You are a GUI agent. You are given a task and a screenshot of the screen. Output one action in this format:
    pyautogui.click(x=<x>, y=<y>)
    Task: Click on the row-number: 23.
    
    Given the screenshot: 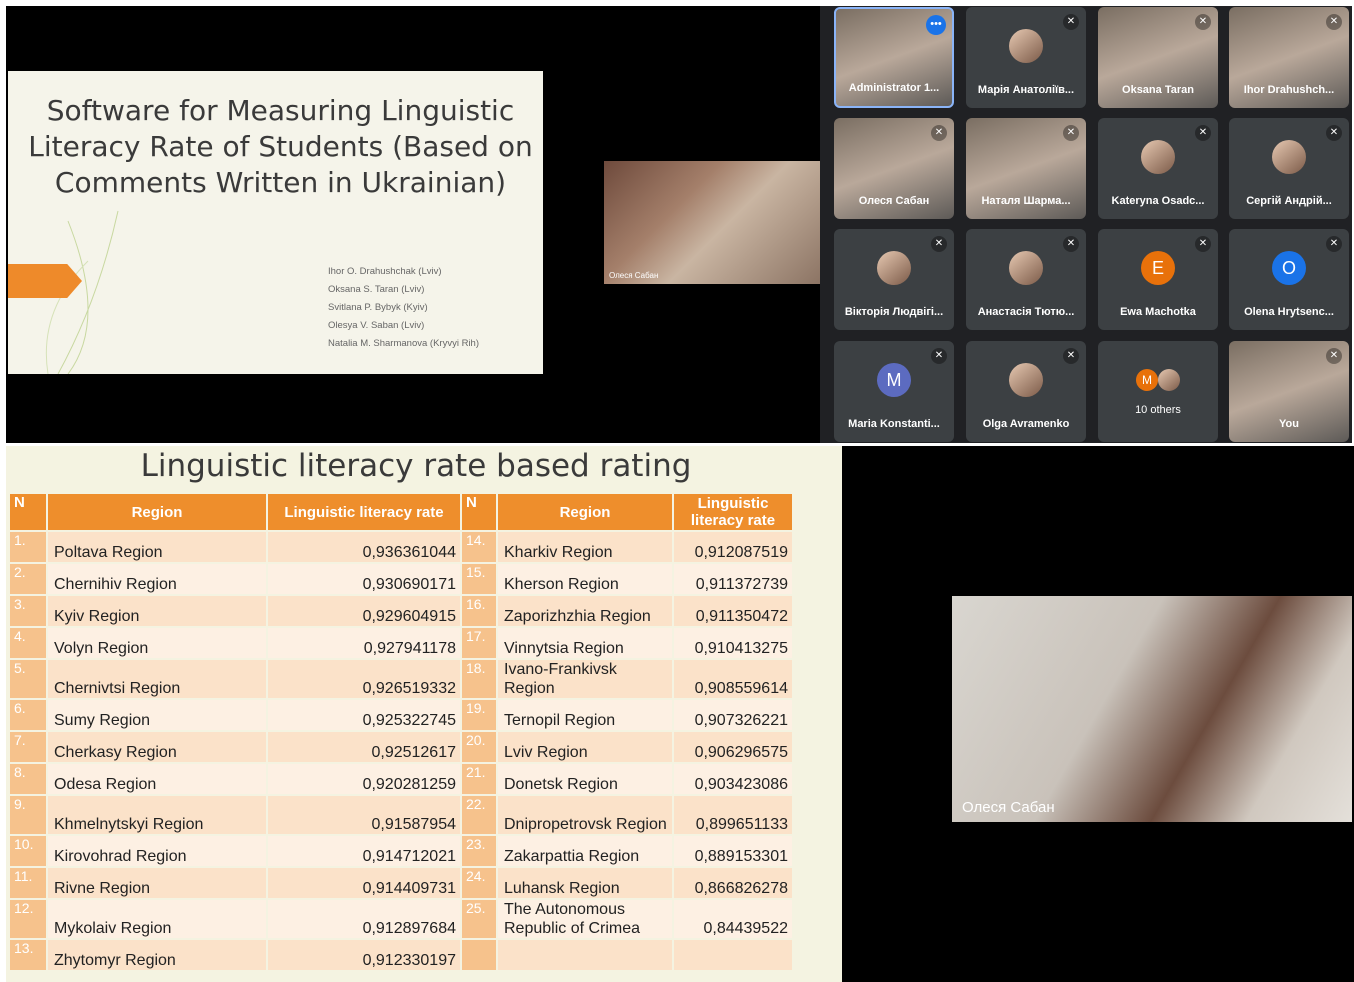 What is the action you would take?
    pyautogui.click(x=479, y=851)
    